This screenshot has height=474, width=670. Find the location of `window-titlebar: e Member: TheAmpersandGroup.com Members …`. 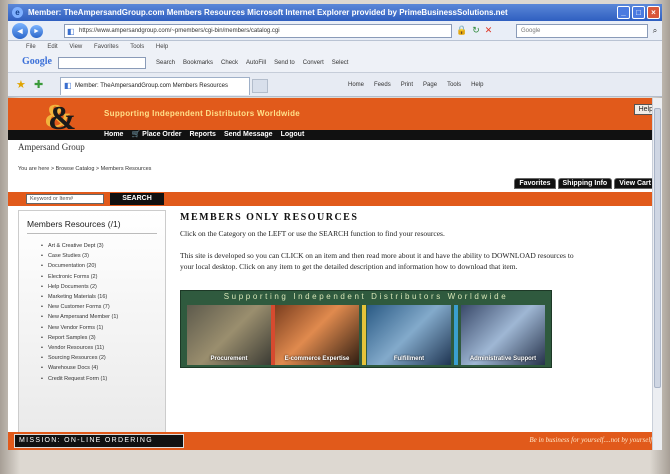

window-titlebar: e Member: TheAmpersandGroup.com Members … is located at coordinates (335, 12).